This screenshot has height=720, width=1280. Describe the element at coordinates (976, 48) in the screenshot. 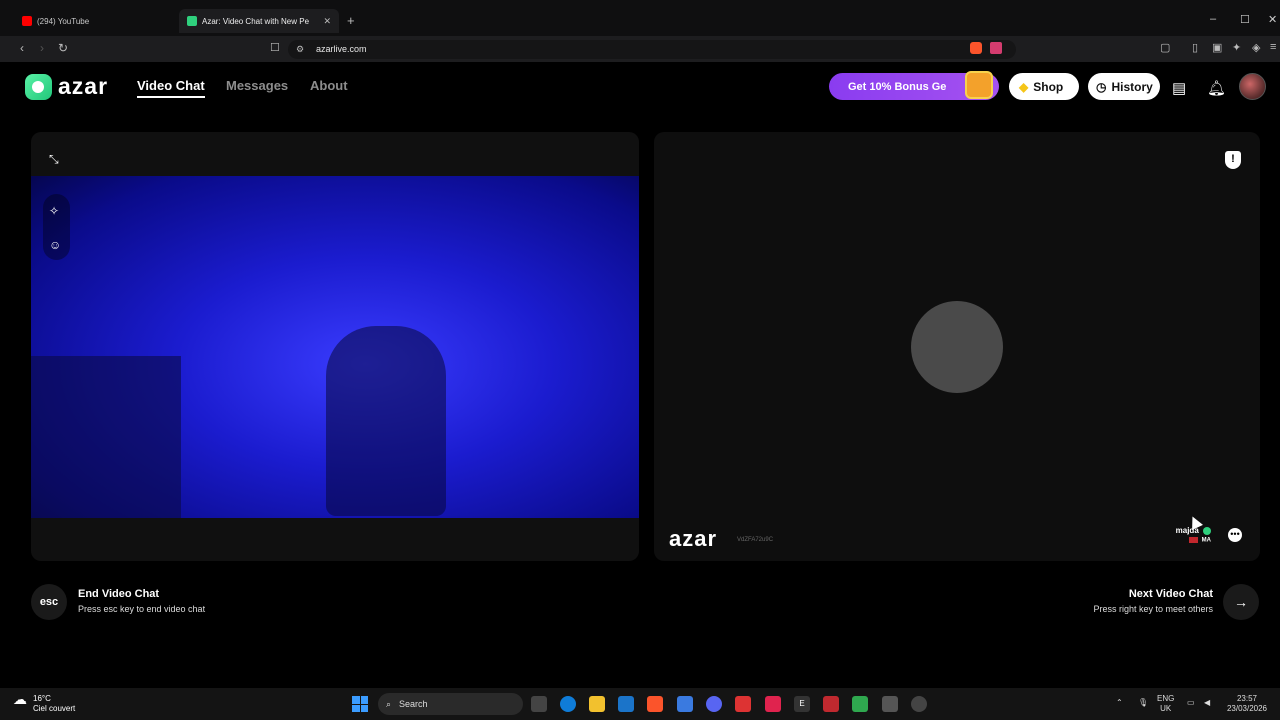

I see `brave-shields-icon` at that location.